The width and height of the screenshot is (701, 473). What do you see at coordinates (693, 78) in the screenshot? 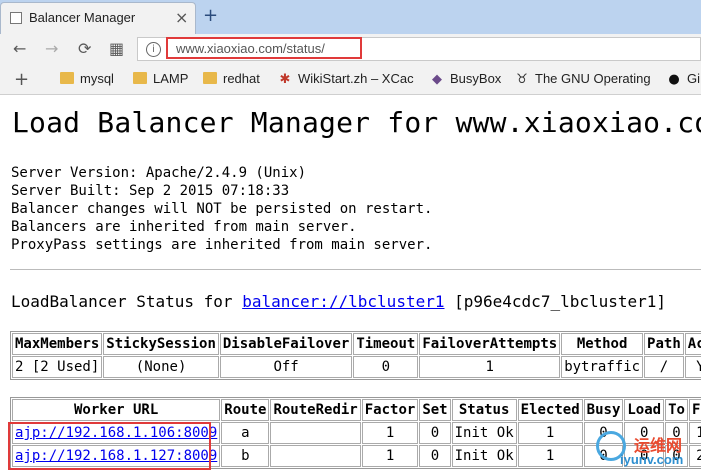
I see `bookmark-label: Gi` at bounding box center [693, 78].